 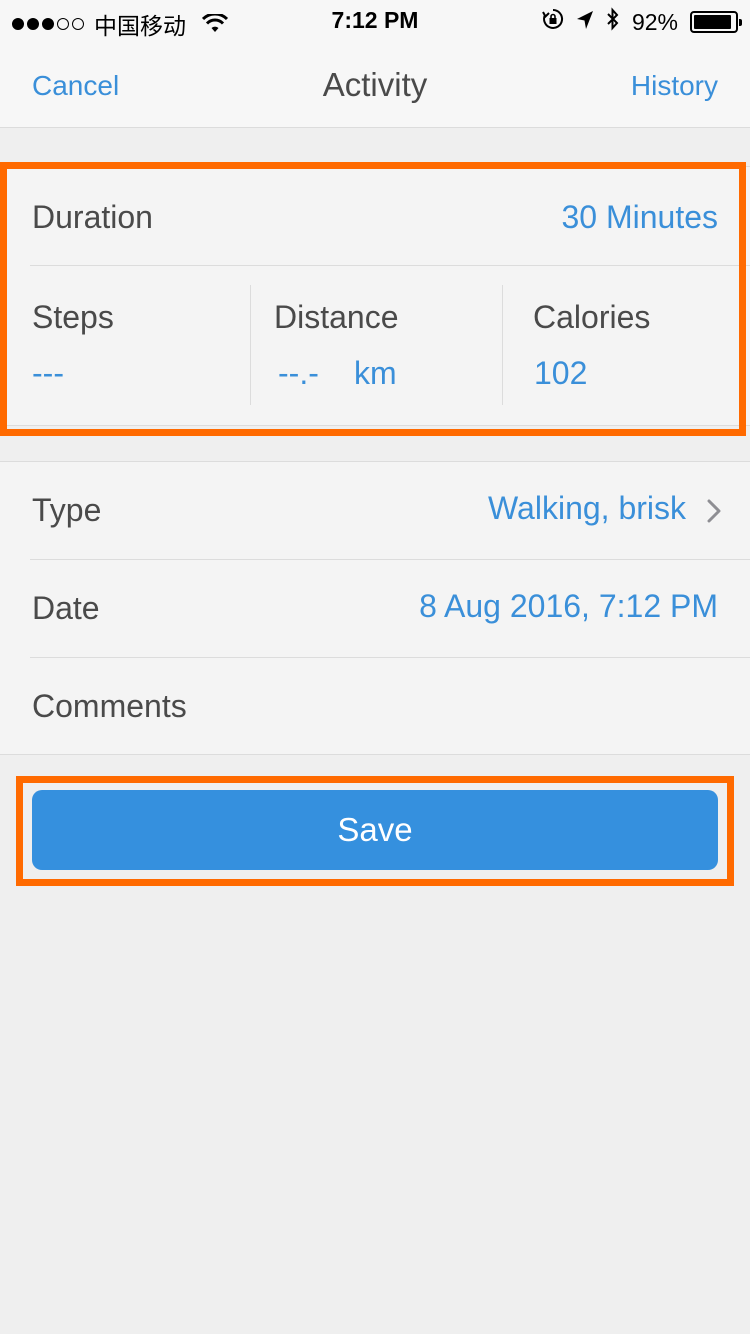 What do you see at coordinates (716, 22) in the screenshot?
I see `battery-icon` at bounding box center [716, 22].